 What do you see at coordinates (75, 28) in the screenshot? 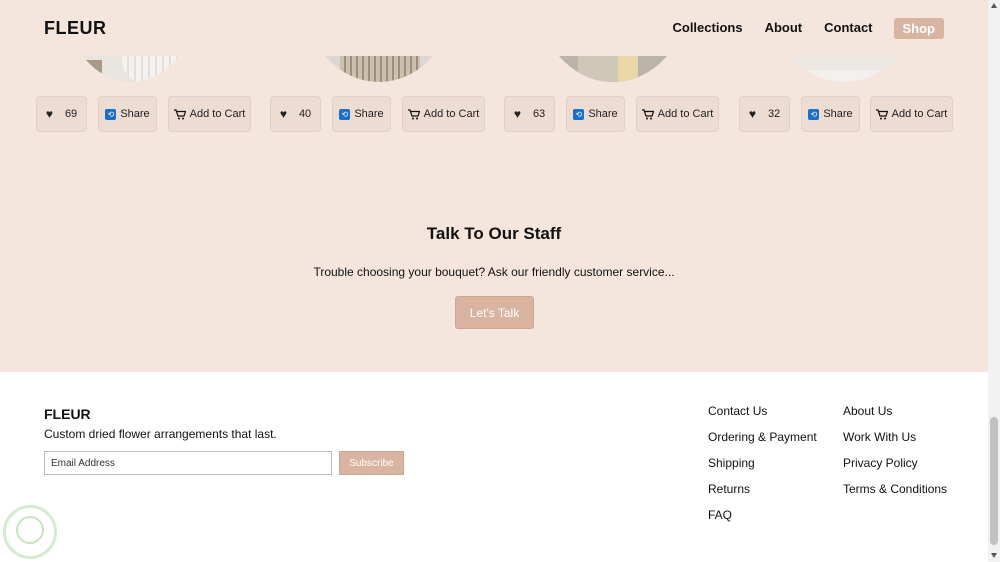
I see `site-logo: FLEUR` at bounding box center [75, 28].